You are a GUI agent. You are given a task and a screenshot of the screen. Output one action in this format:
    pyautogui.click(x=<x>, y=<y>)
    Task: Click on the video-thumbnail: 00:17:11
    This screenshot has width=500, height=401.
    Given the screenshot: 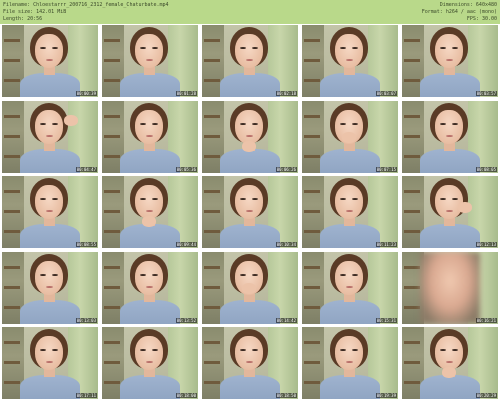 What is the action you would take?
    pyautogui.click(x=50, y=363)
    